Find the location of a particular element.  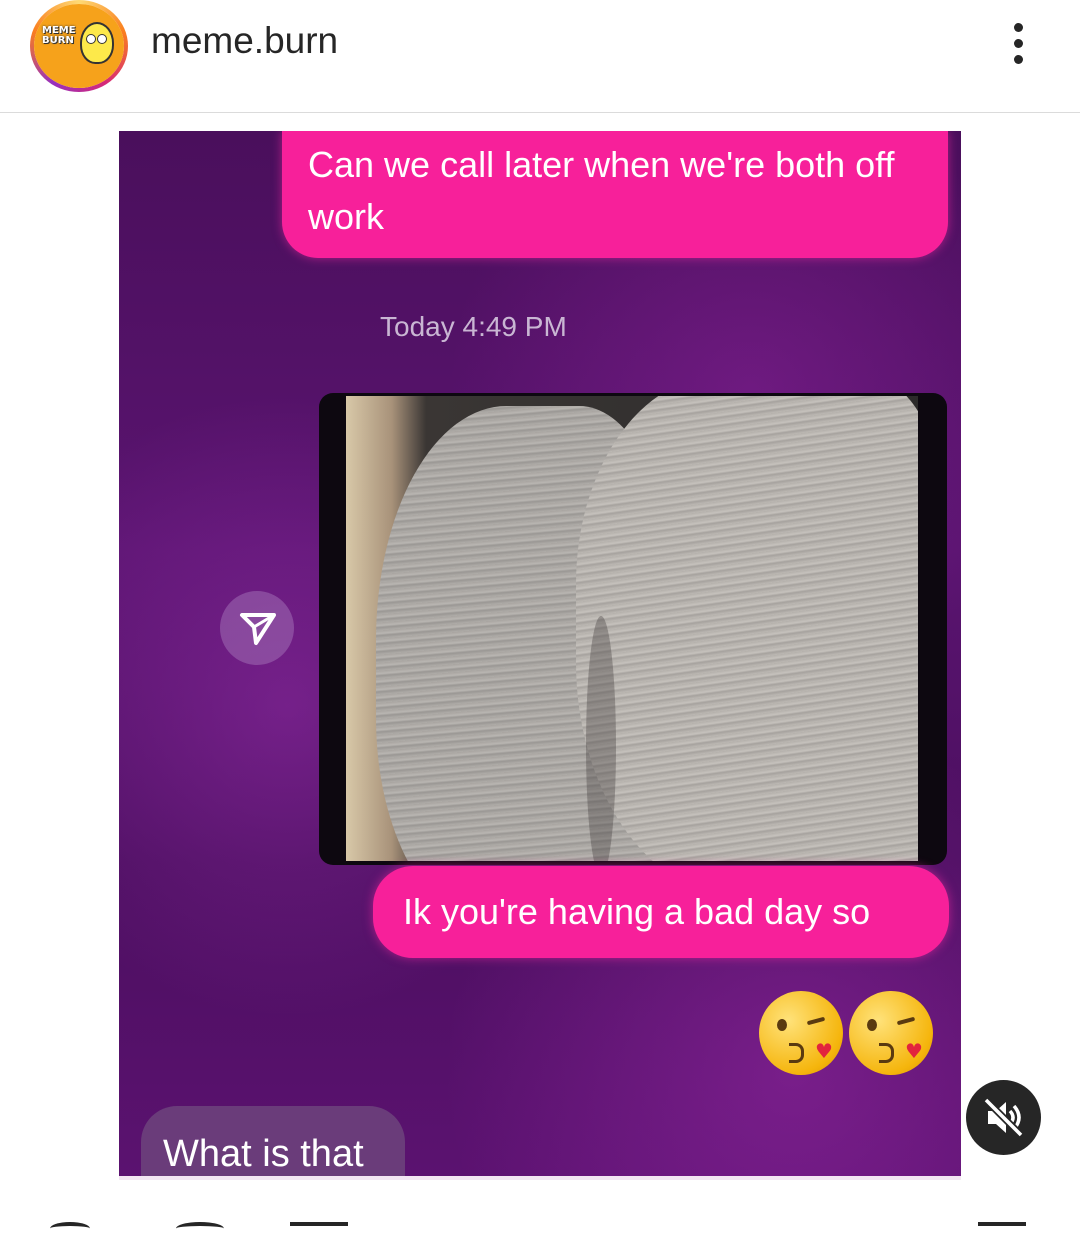

avatar-logo-text: MEME BURN is located at coordinates (59, 35).